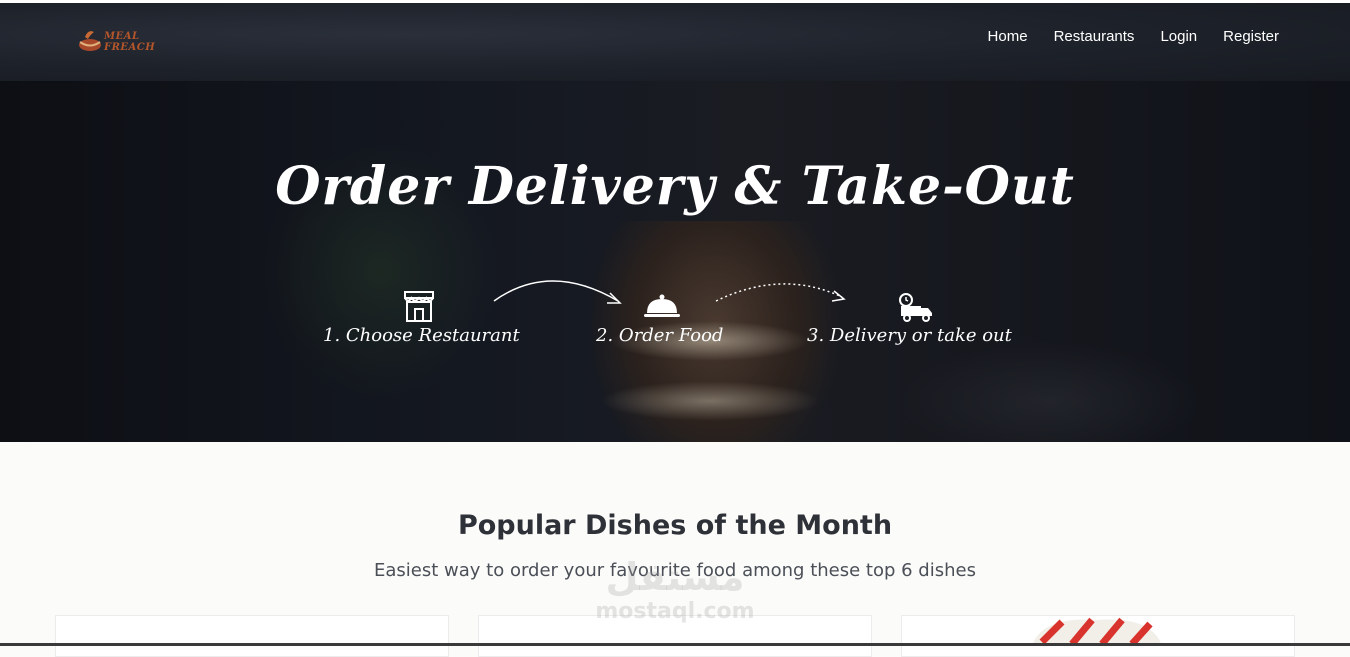 This screenshot has height=657, width=1350. I want to click on logo-text: MEAL FREACH, so click(130, 42).